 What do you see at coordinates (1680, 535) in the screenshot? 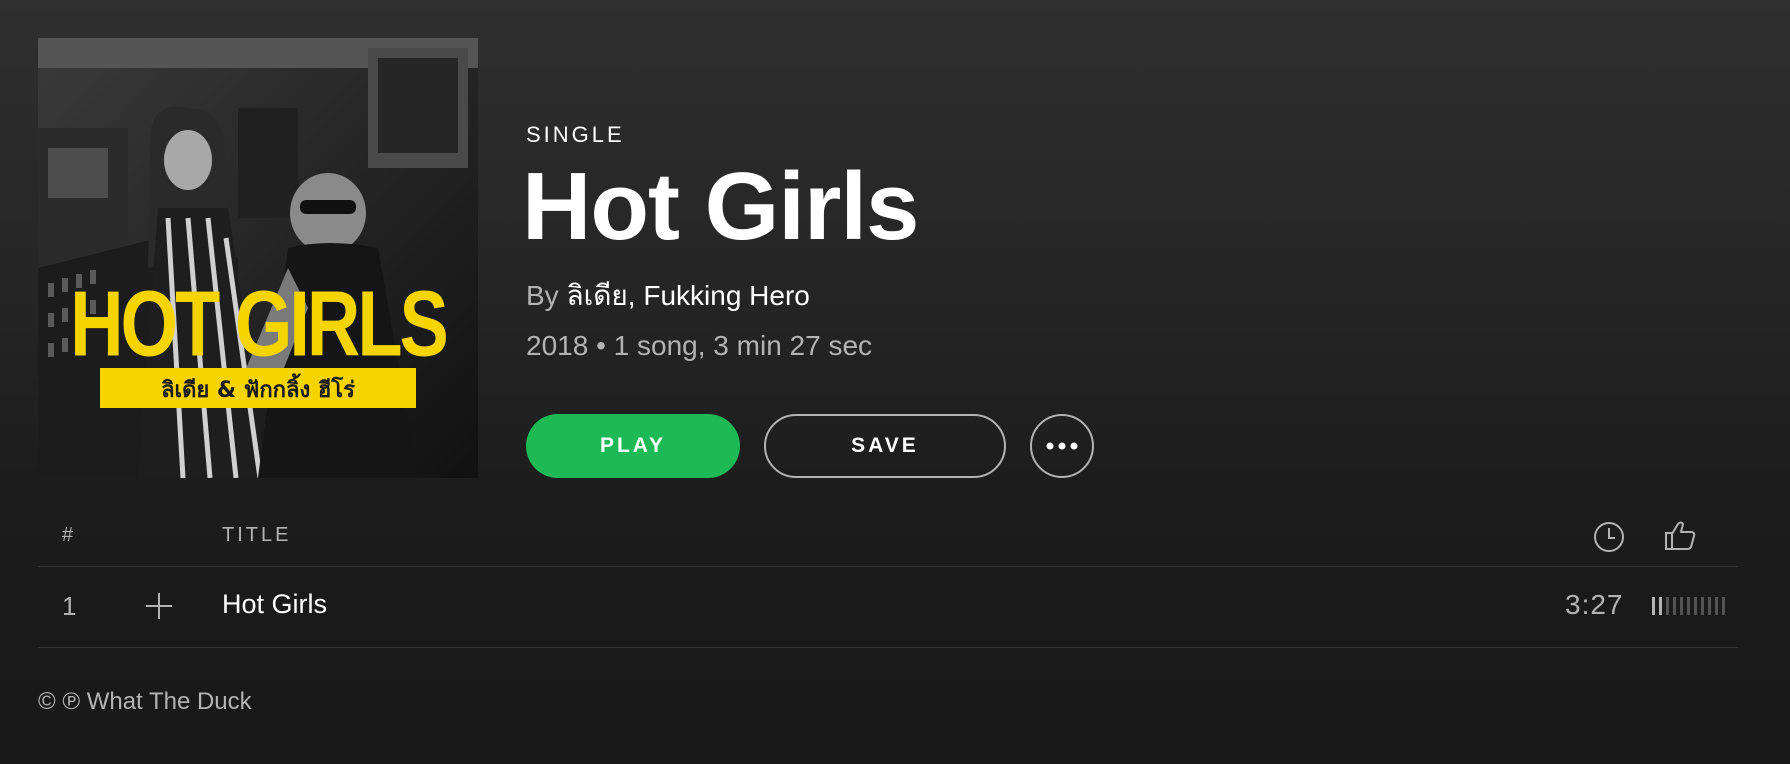
I see `thumbs-up-icon` at bounding box center [1680, 535].